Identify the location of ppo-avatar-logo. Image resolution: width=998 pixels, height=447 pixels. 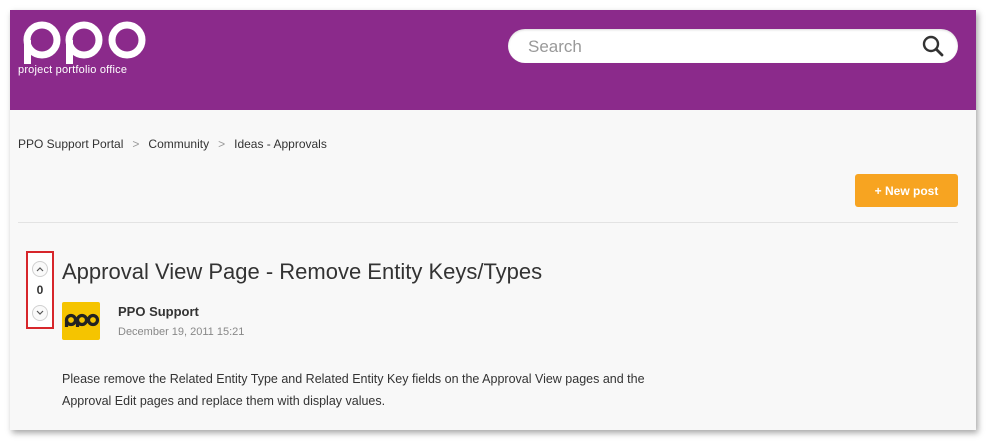
(82, 320).